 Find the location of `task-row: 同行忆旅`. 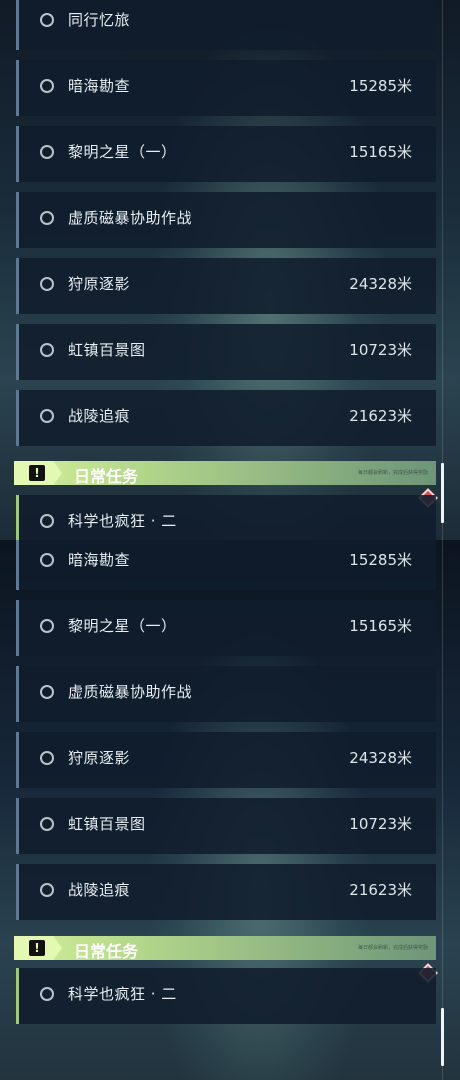

task-row: 同行忆旅 is located at coordinates (226, 25).